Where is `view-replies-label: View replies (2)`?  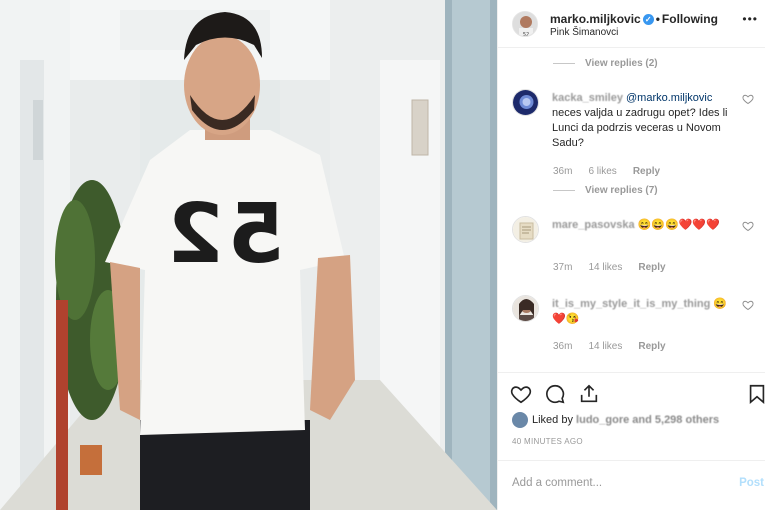 view-replies-label: View replies (2) is located at coordinates (621, 63).